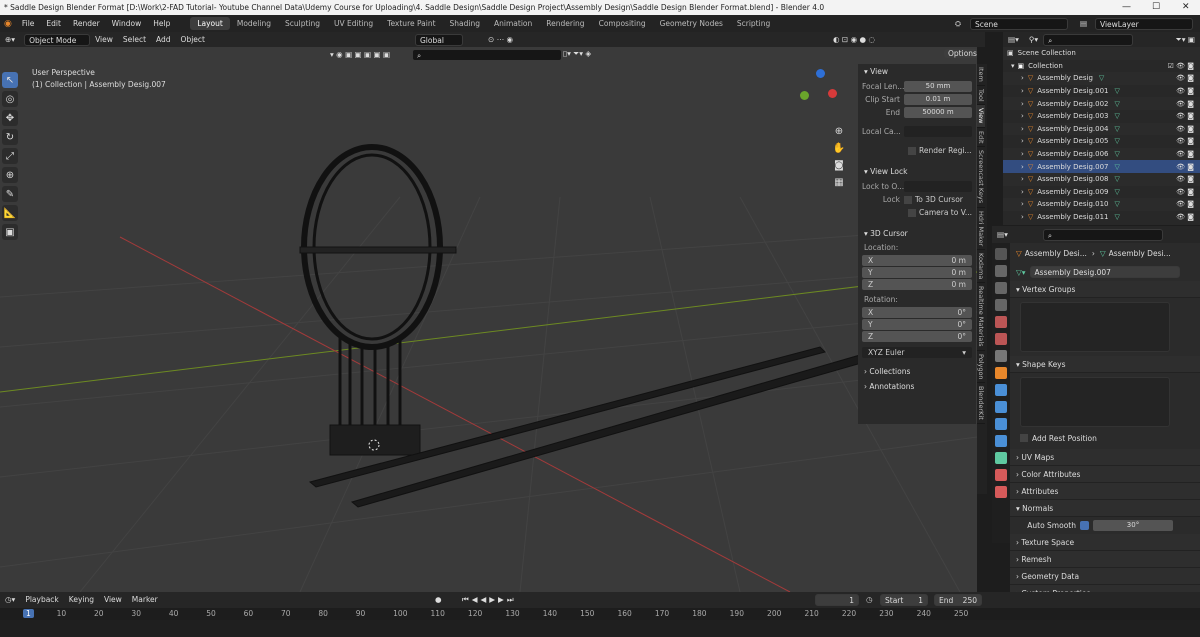 The image size is (1200, 637). What do you see at coordinates (1186, 7) in the screenshot?
I see `close-button: ✕` at bounding box center [1186, 7].